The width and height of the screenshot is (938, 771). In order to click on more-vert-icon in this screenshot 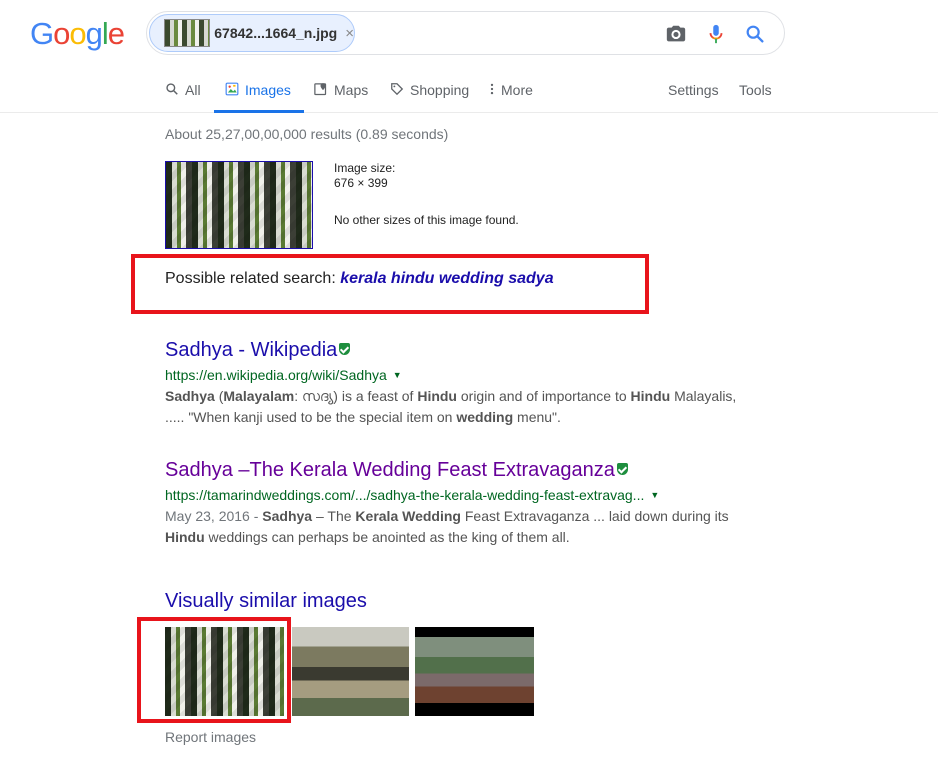, I will do `click(492, 89)`.